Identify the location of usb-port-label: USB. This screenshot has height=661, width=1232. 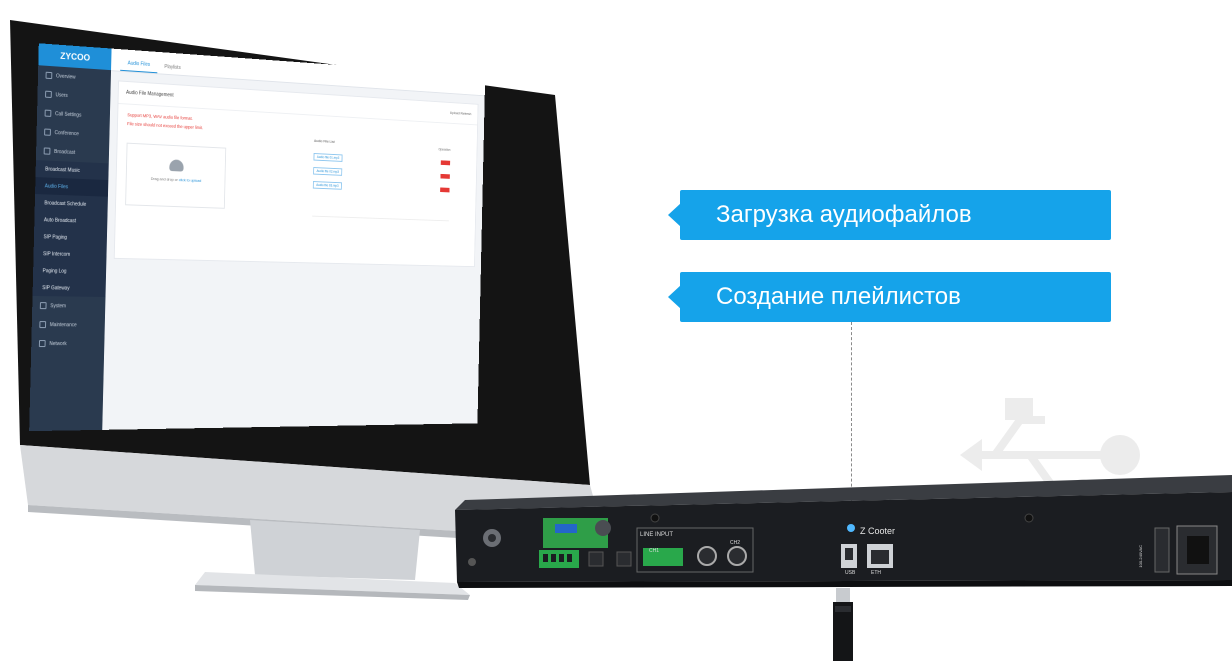
(850, 573).